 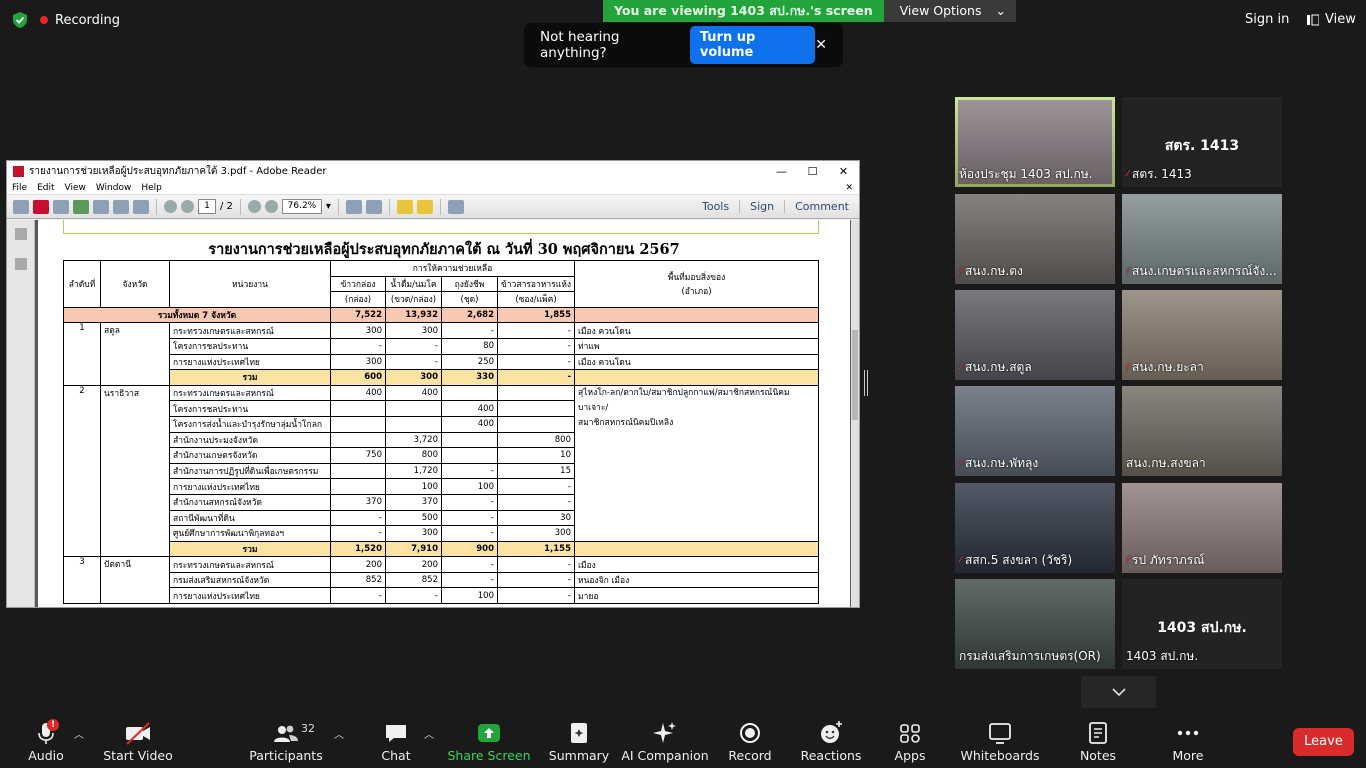 I want to click on zoom-level-input: 76.2%, so click(x=301, y=206).